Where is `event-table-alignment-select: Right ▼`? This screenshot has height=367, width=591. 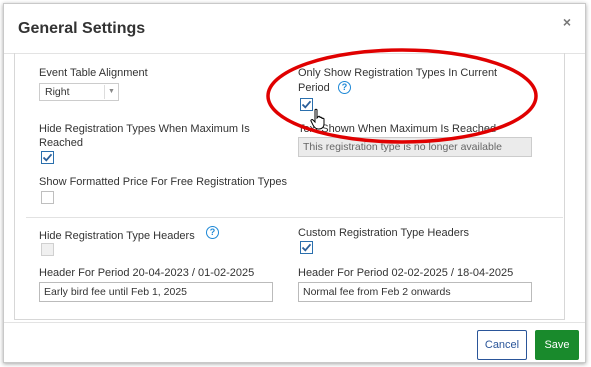 event-table-alignment-select: Right ▼ is located at coordinates (79, 92).